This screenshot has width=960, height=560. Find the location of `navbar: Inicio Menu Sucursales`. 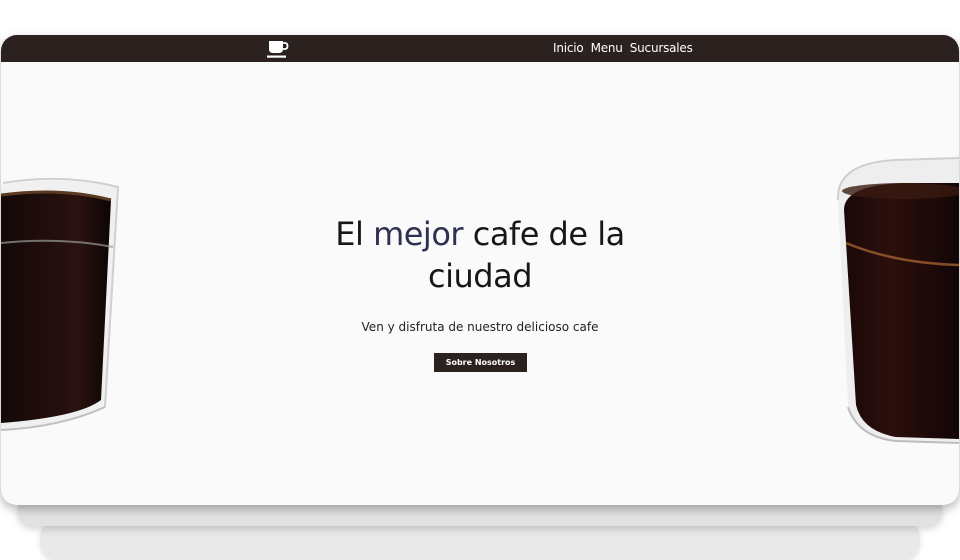

navbar: Inicio Menu Sucursales is located at coordinates (480, 48).